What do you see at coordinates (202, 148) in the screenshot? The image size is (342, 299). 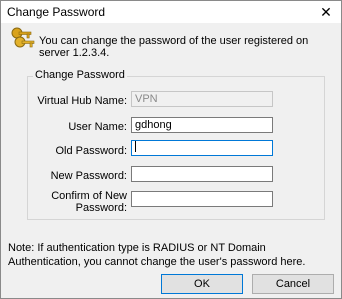 I see `old-password-field` at bounding box center [202, 148].